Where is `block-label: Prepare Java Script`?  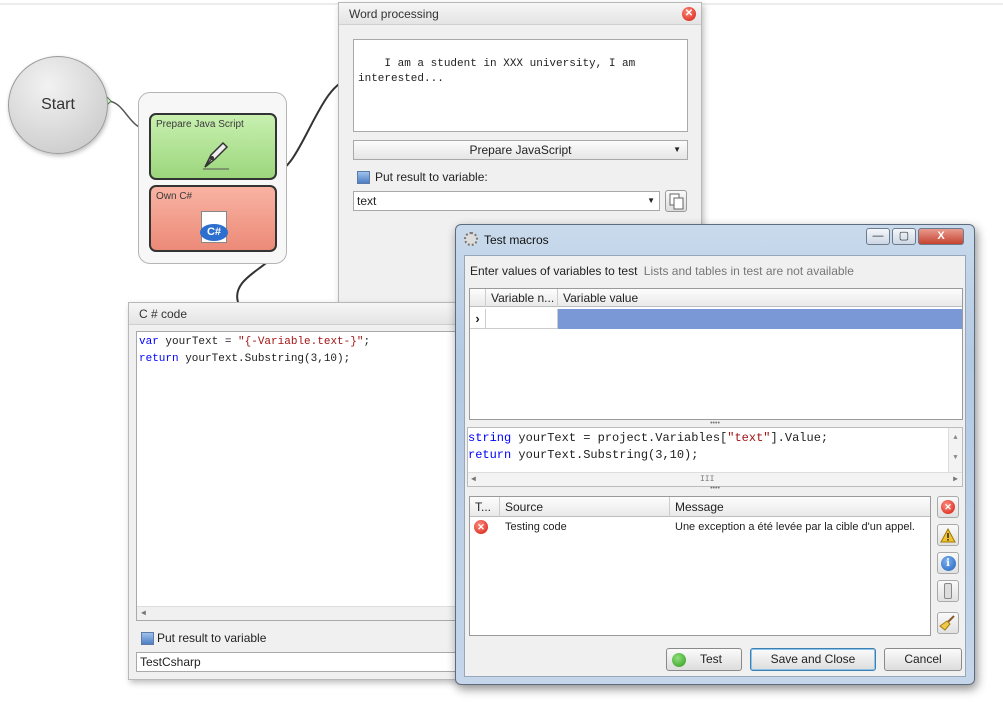 block-label: Prepare Java Script is located at coordinates (200, 124).